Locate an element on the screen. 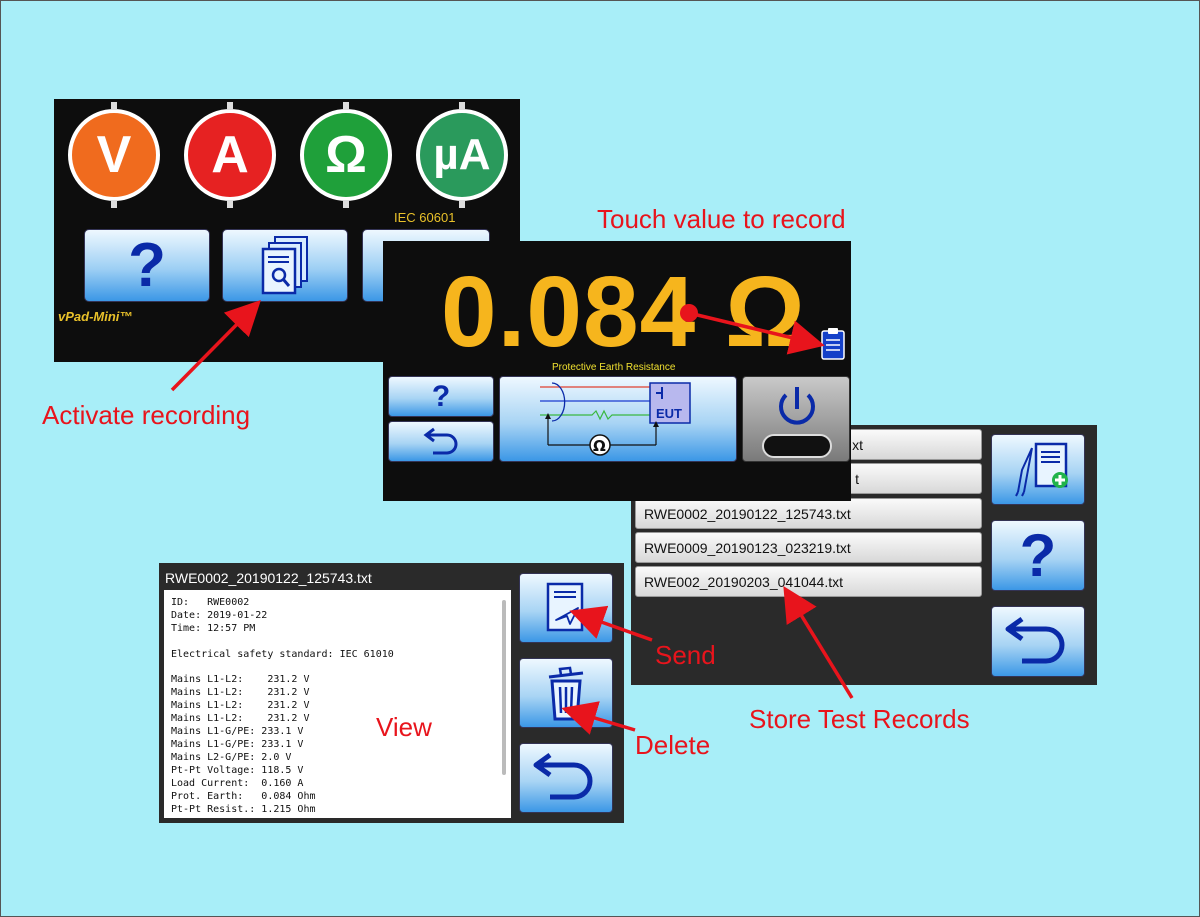 Image resolution: width=1200 pixels, height=917 pixels. new-record-button is located at coordinates (1038, 469).